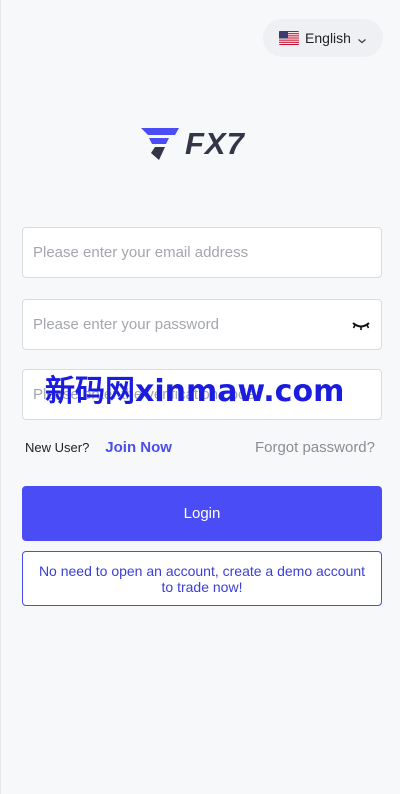 The image size is (400, 794). I want to click on new-user-label: New User?, so click(57, 447).